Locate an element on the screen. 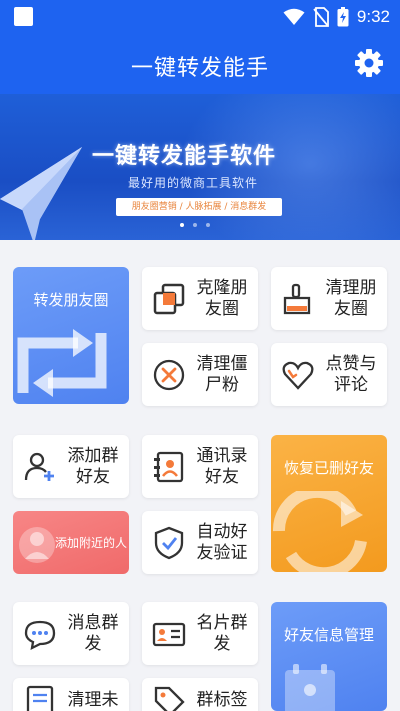  broom-icon is located at coordinates (297, 298).